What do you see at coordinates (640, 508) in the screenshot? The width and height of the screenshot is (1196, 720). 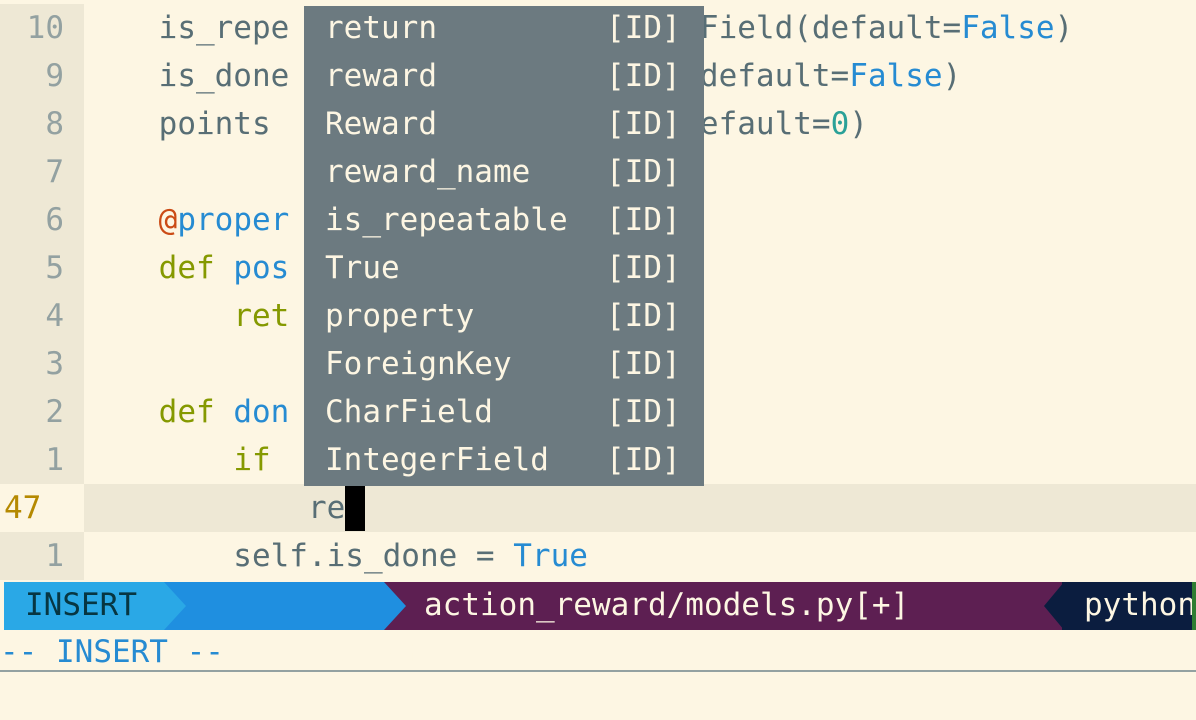 I see `code-text: re` at bounding box center [640, 508].